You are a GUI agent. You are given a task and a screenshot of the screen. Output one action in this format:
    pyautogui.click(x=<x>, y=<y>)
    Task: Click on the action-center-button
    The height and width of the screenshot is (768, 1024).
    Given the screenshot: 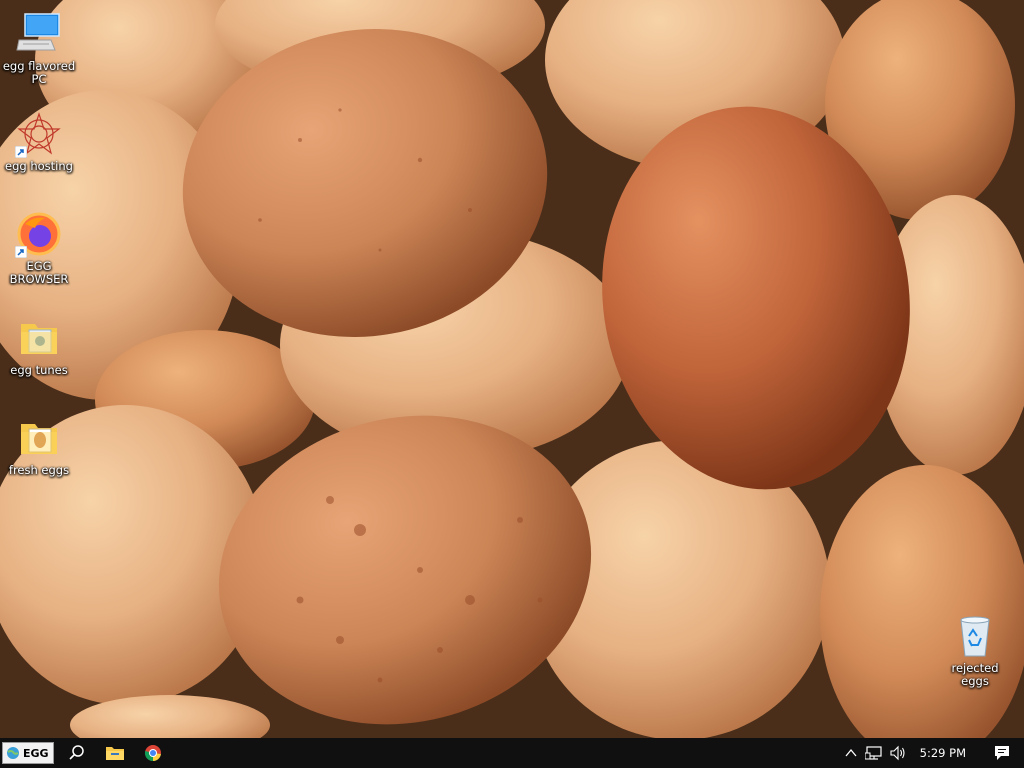 What is the action you would take?
    pyautogui.click(x=1002, y=753)
    